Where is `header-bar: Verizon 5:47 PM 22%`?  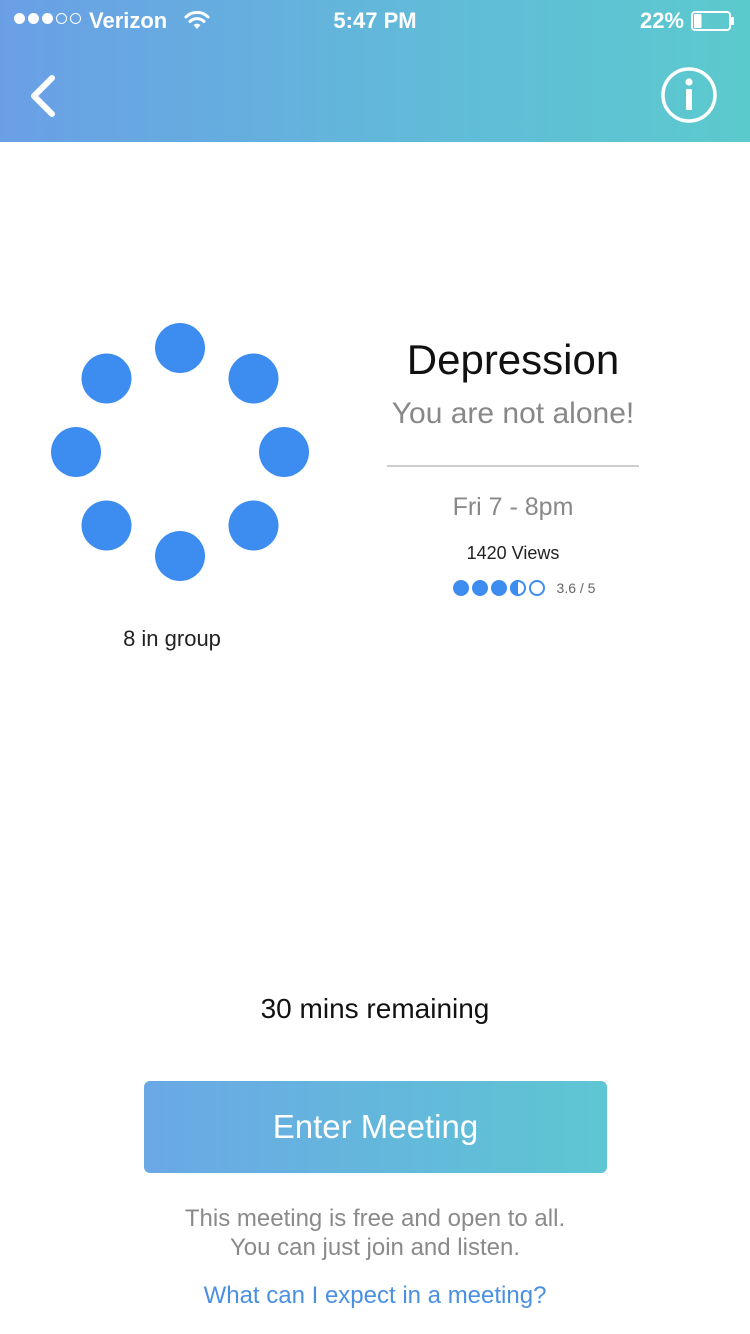
header-bar: Verizon 5:47 PM 22% is located at coordinates (375, 71).